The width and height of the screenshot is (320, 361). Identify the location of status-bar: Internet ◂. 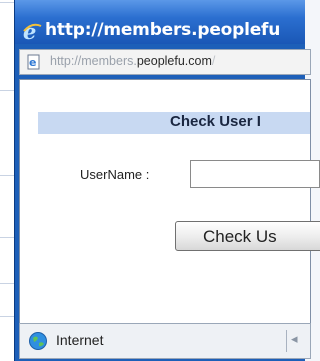
(165, 341).